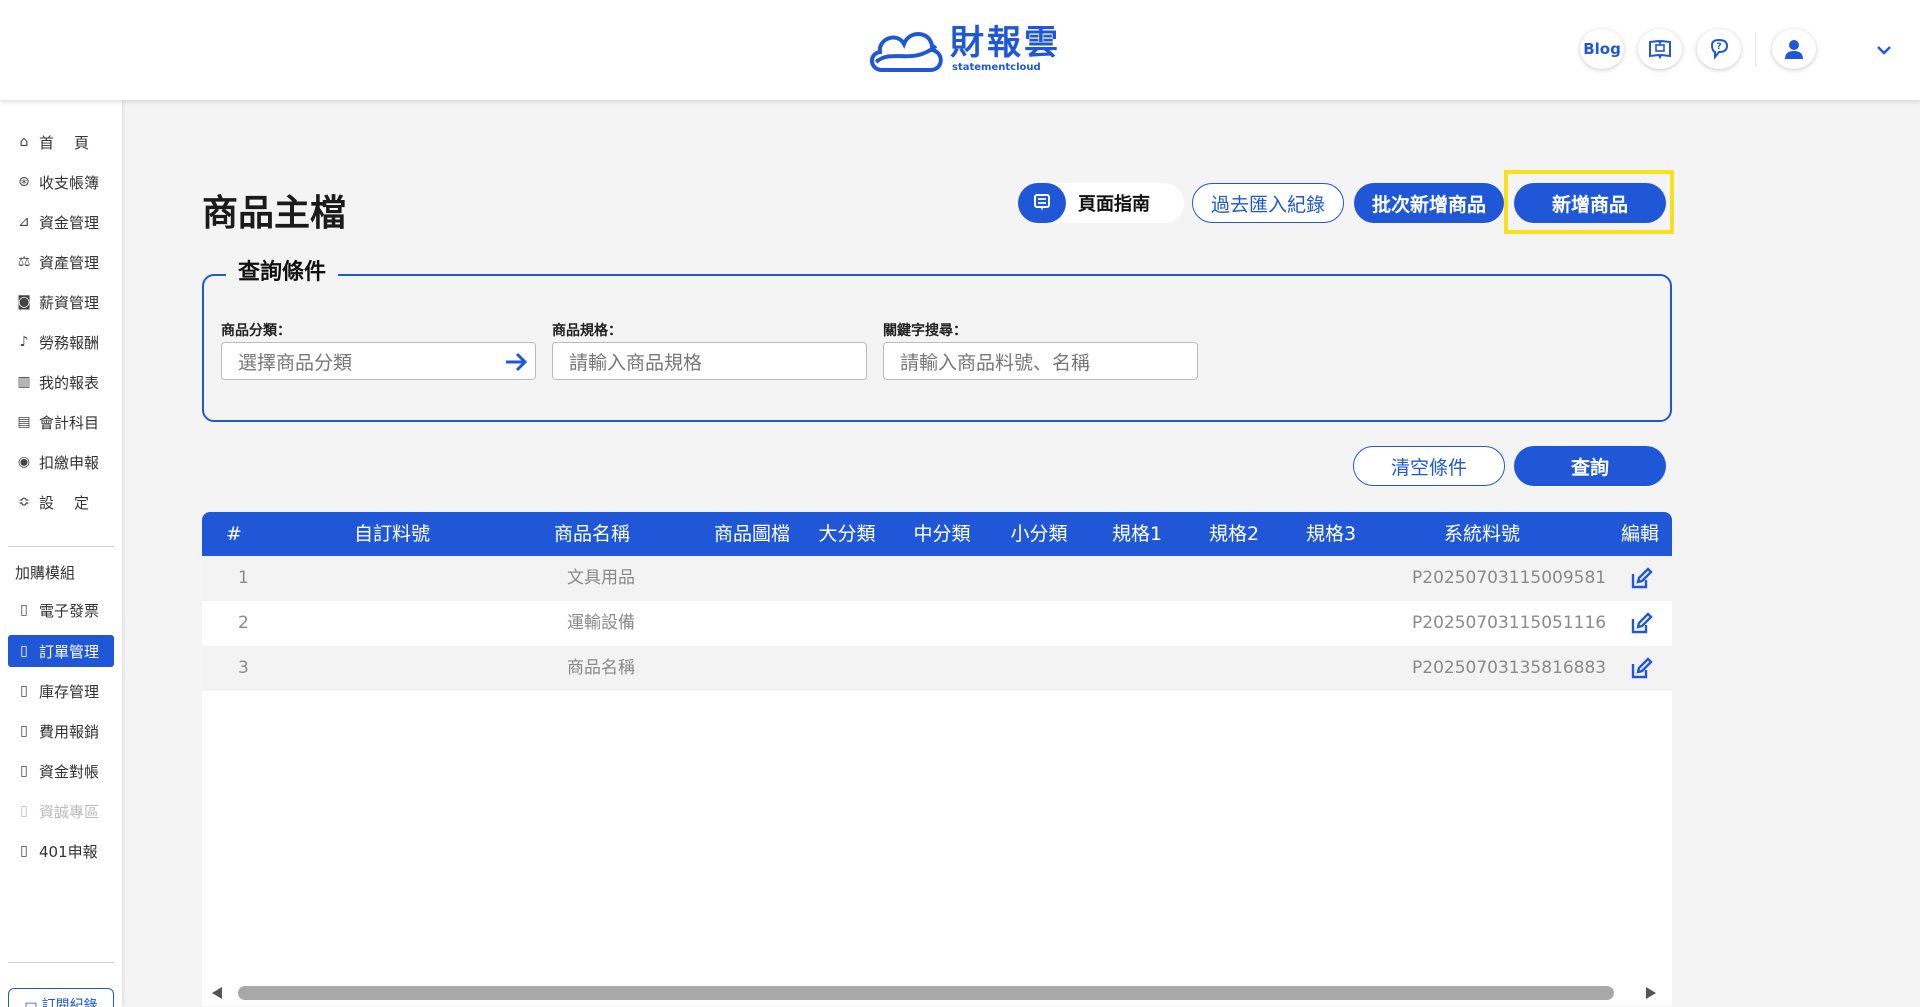 The image size is (1920, 1007). I want to click on ledger-icon: ▤, so click(24, 422).